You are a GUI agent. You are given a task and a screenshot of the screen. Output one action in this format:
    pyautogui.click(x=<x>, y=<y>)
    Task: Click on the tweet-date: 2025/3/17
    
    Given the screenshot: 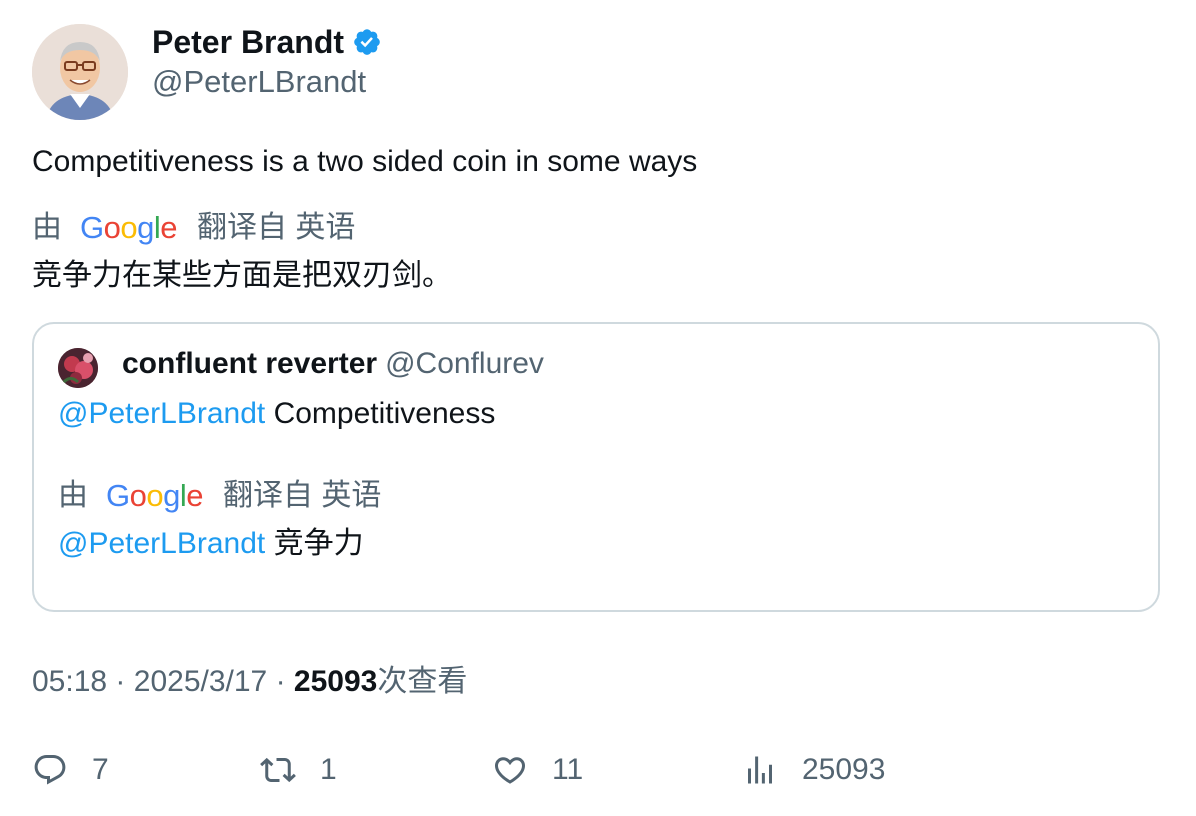 What is the action you would take?
    pyautogui.click(x=200, y=681)
    